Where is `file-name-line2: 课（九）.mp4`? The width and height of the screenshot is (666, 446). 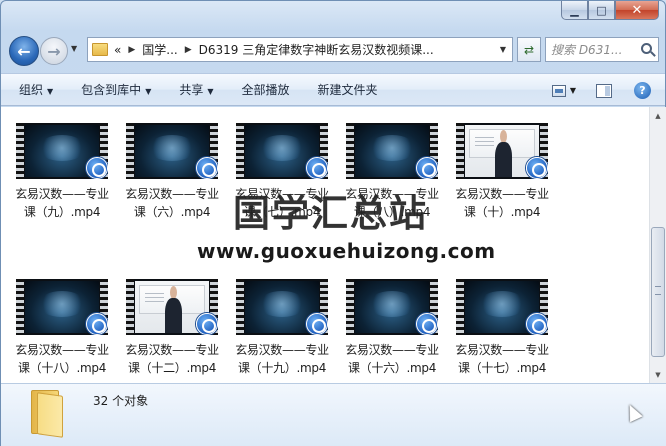 file-name-line2: 课（九）.mp4 is located at coordinates (62, 212).